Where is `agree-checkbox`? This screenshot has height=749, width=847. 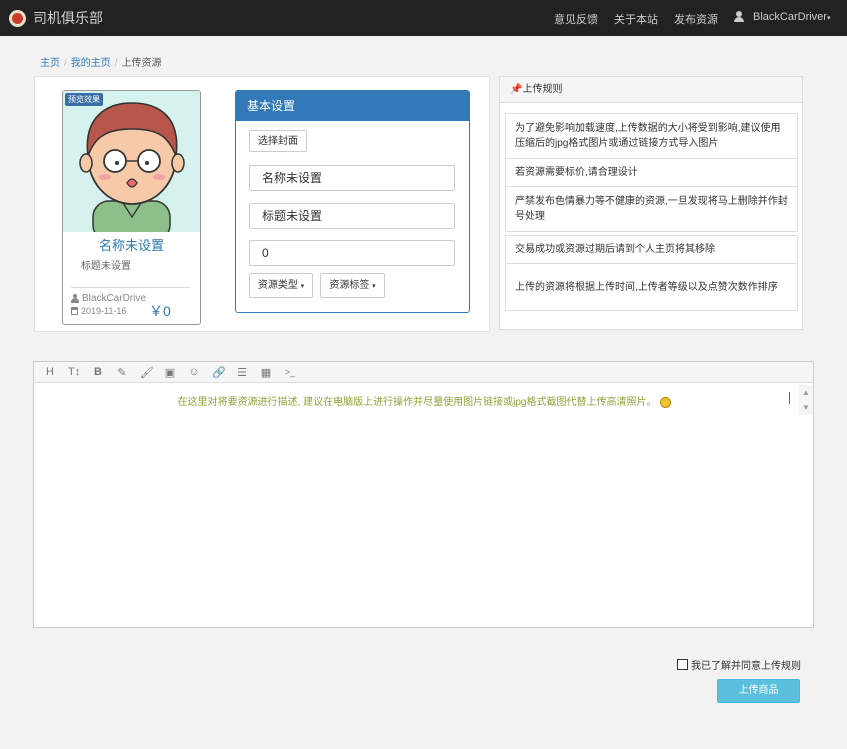
agree-checkbox is located at coordinates (682, 664).